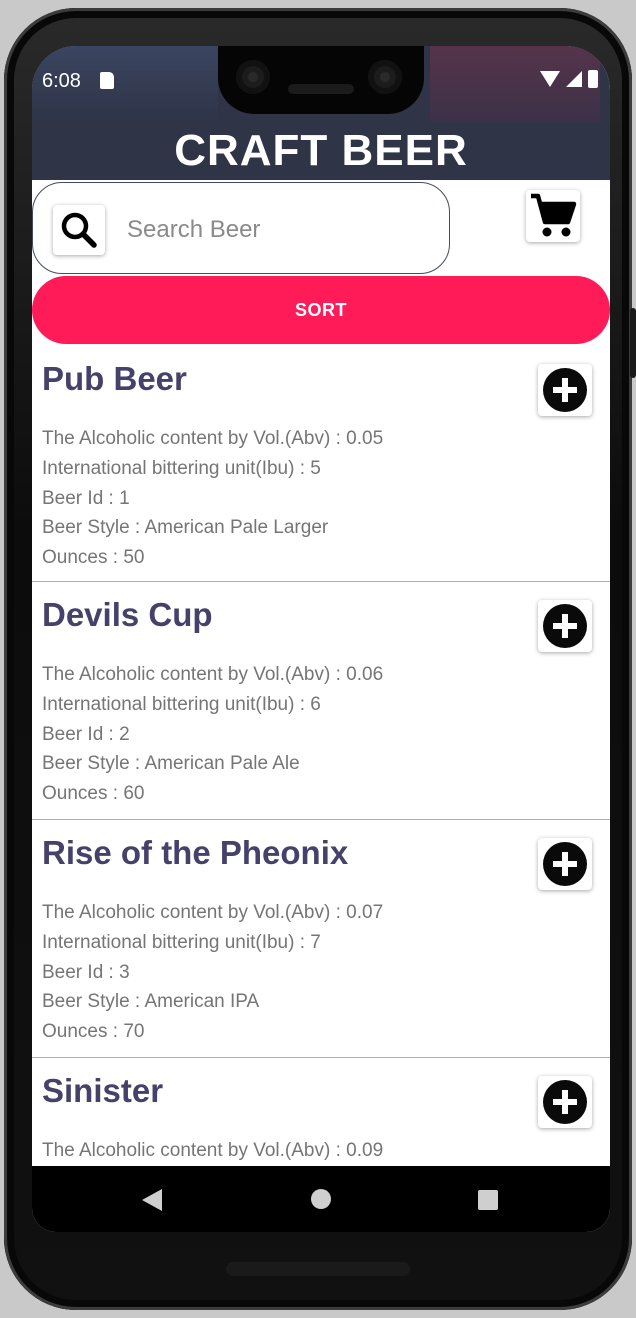  I want to click on beer-ibu: International bittering unit(Ibu) : 5, so click(181, 468).